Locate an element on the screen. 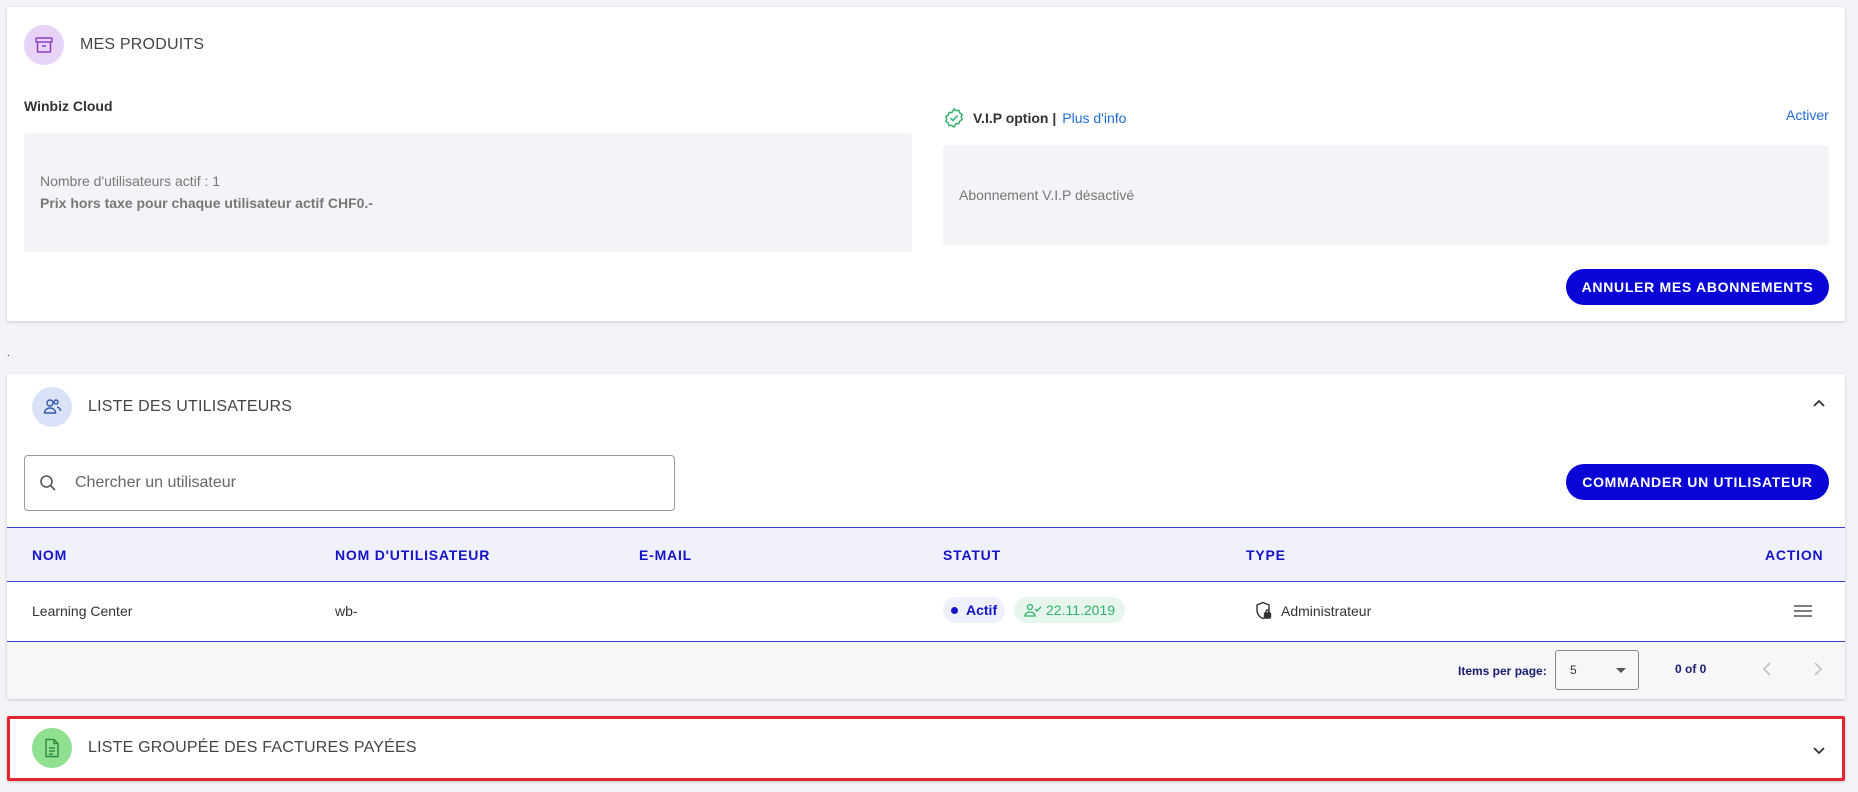 The width and height of the screenshot is (1858, 792). pagination-range: 0 of 0 is located at coordinates (1691, 669).